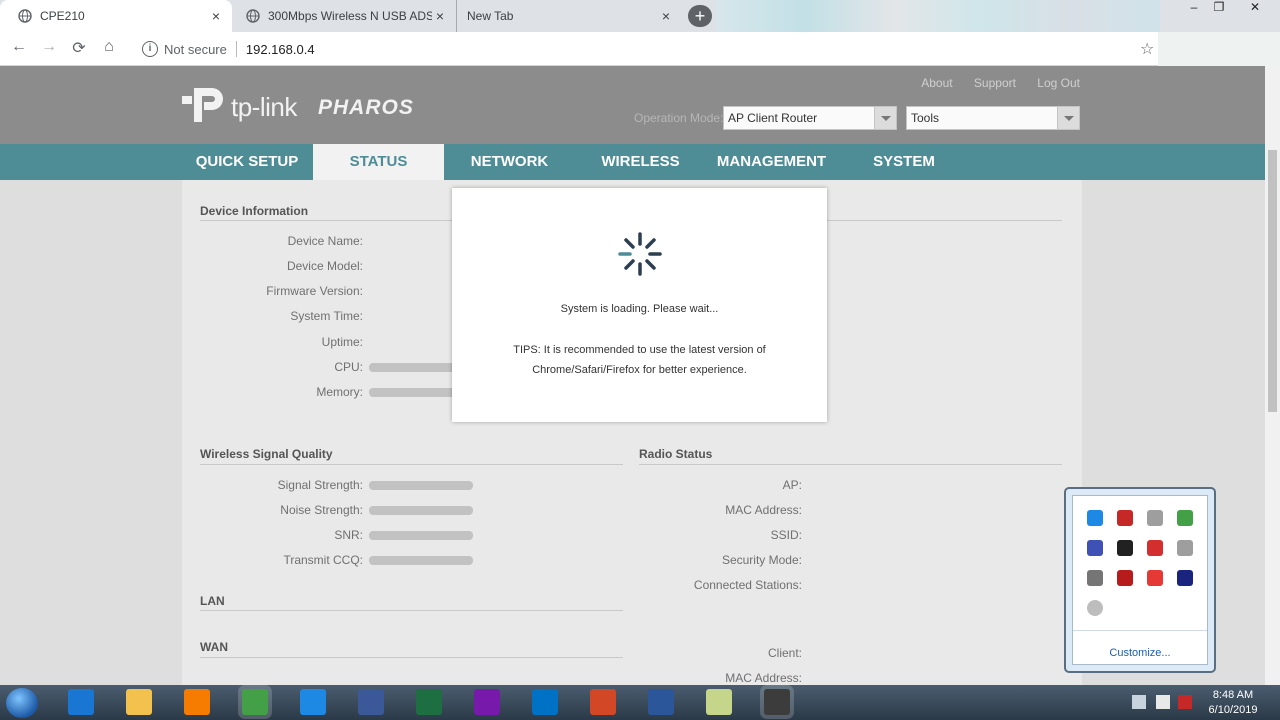 This screenshot has width=1280, height=720. I want to click on connected-stations-label: Connected Stations:, so click(747, 585).